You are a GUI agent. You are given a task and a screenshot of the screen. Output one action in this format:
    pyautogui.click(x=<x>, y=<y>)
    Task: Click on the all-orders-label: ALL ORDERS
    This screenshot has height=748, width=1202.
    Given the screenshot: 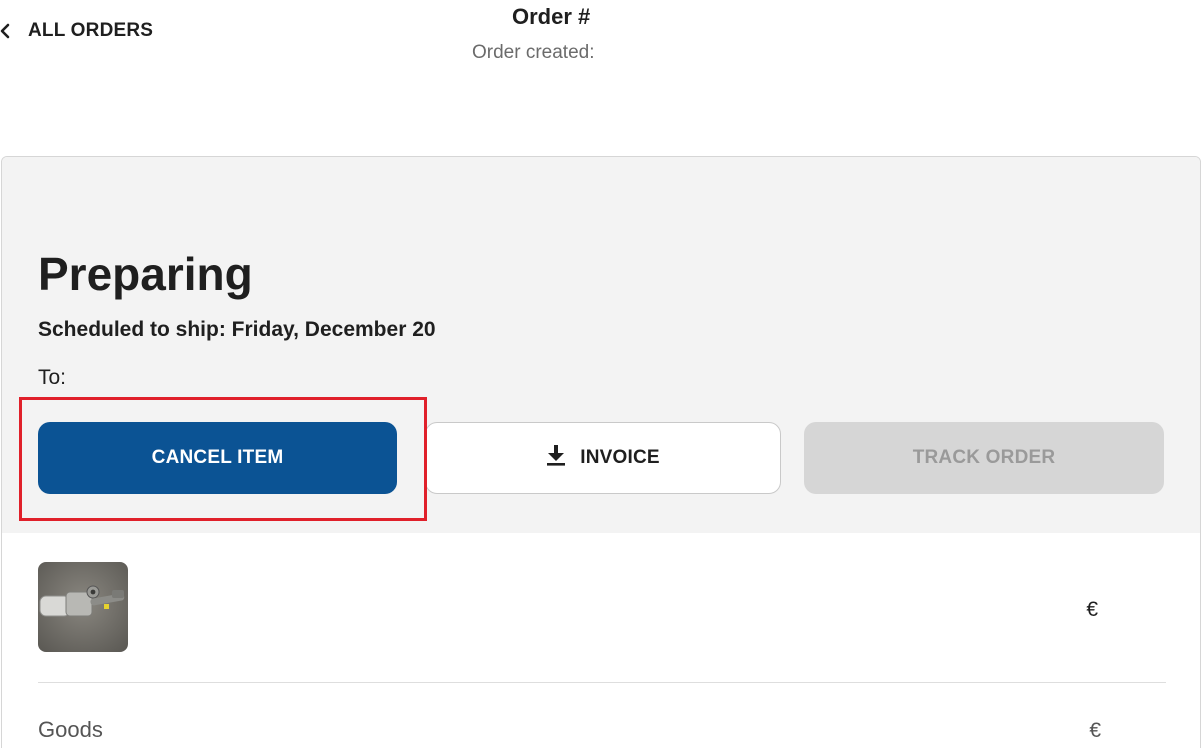 What is the action you would take?
    pyautogui.click(x=91, y=30)
    